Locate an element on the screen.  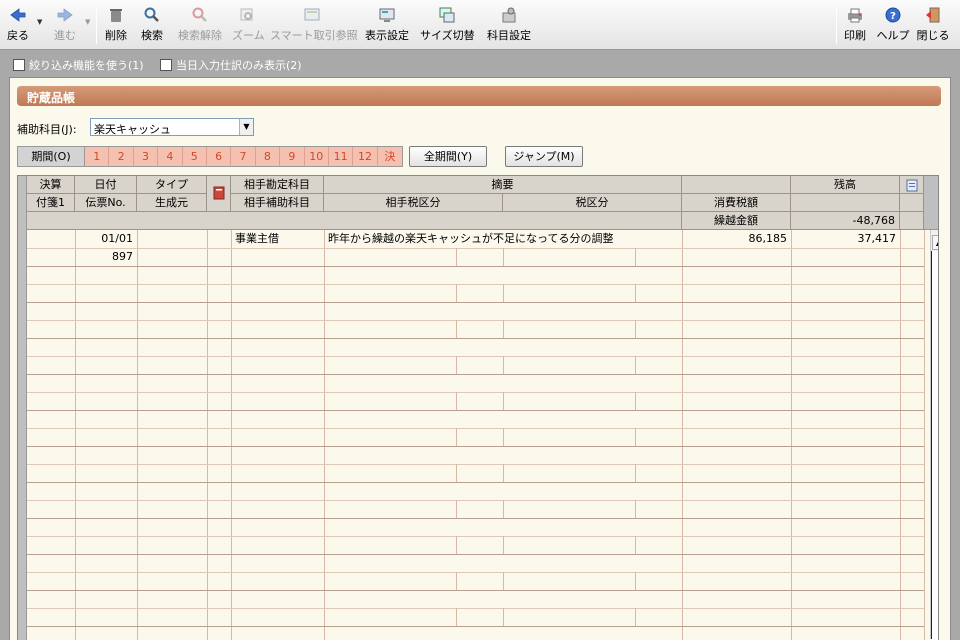
back-arrow-icon is located at coordinates (18, 15).